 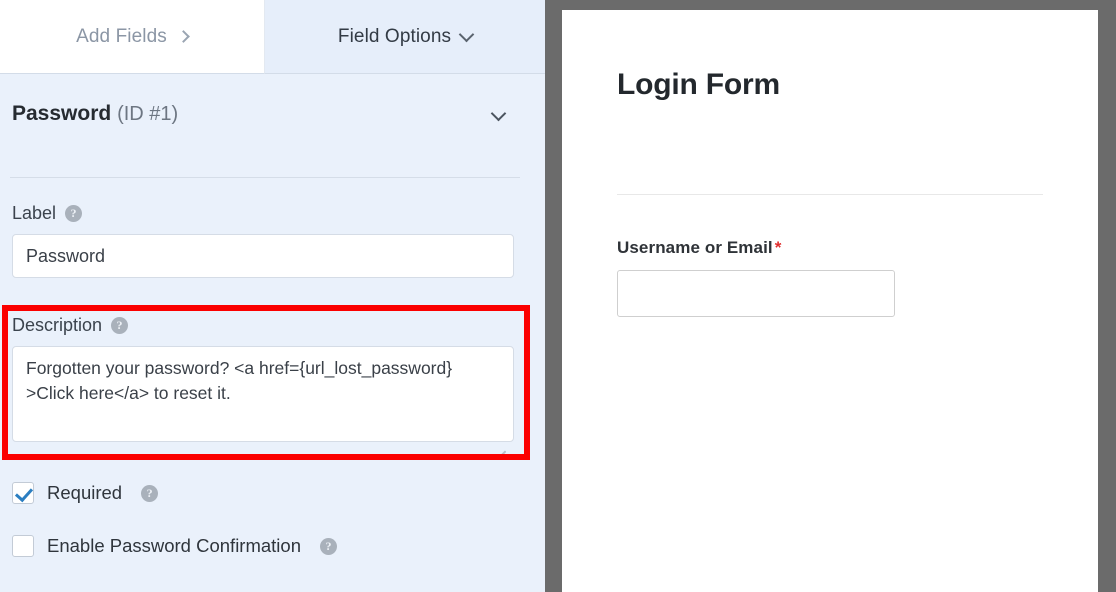 What do you see at coordinates (183, 36) in the screenshot?
I see `chevron-right-icon` at bounding box center [183, 36].